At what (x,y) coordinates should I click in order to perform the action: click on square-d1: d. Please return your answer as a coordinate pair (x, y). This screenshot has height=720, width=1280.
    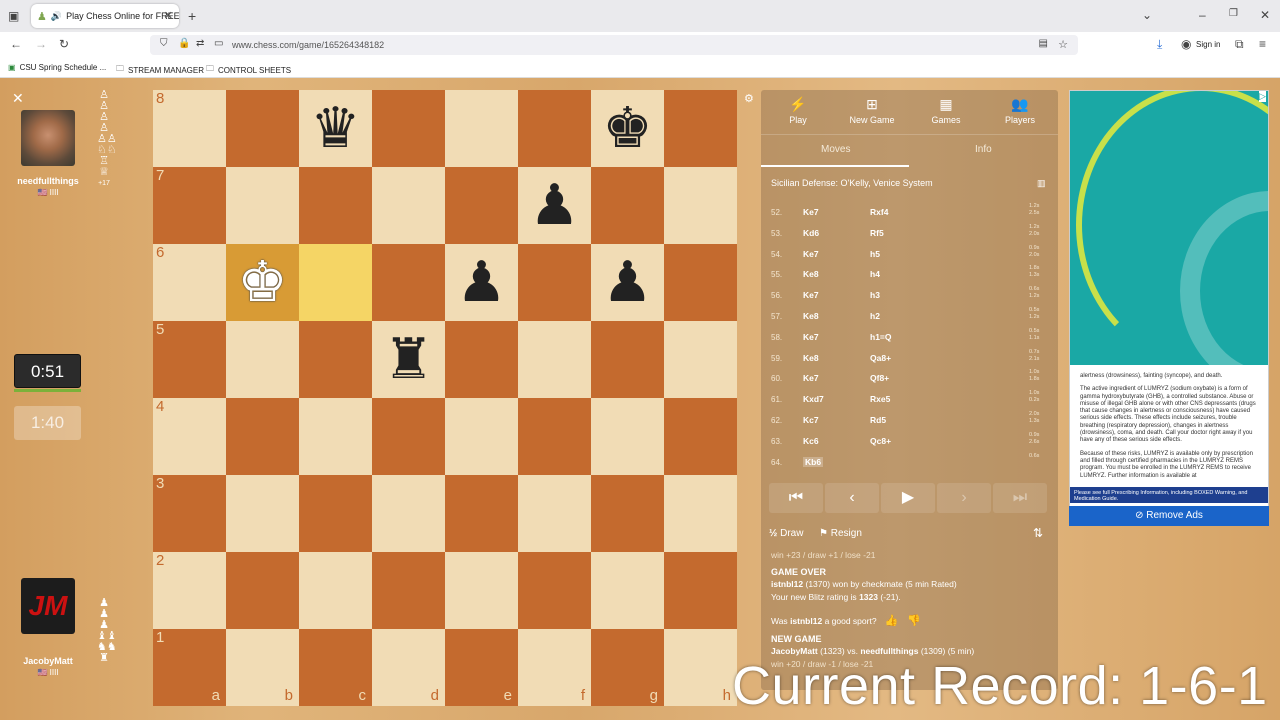
    Looking at the image, I should click on (408, 667).